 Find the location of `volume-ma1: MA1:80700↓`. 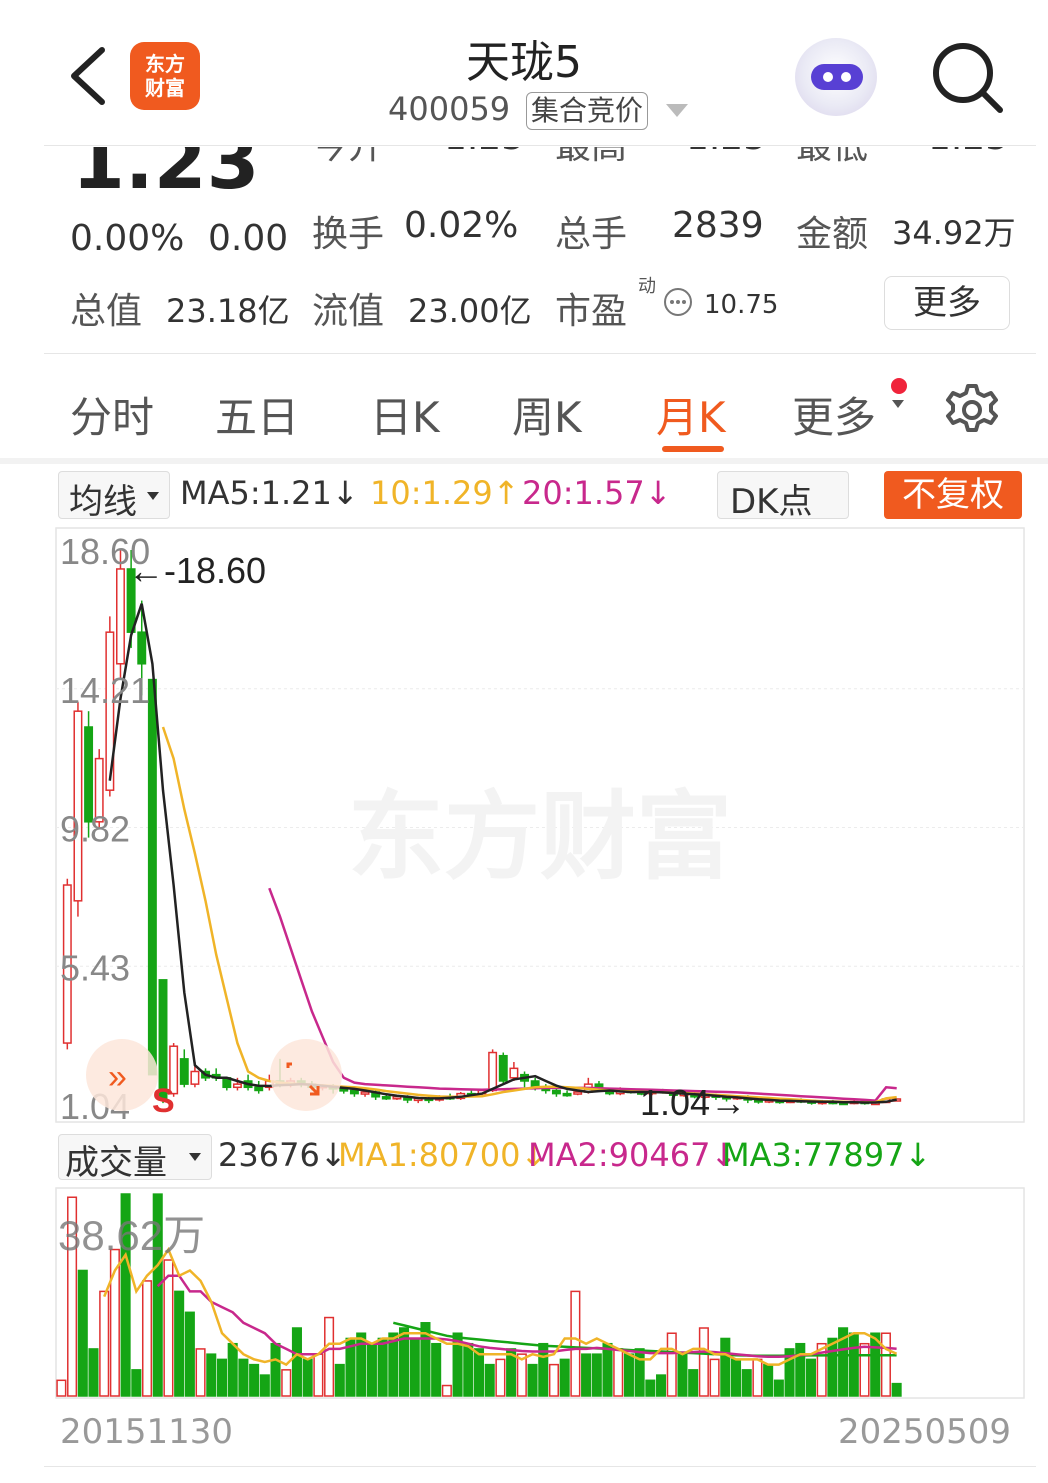

volume-ma1: MA1:80700↓ is located at coordinates (443, 1155).